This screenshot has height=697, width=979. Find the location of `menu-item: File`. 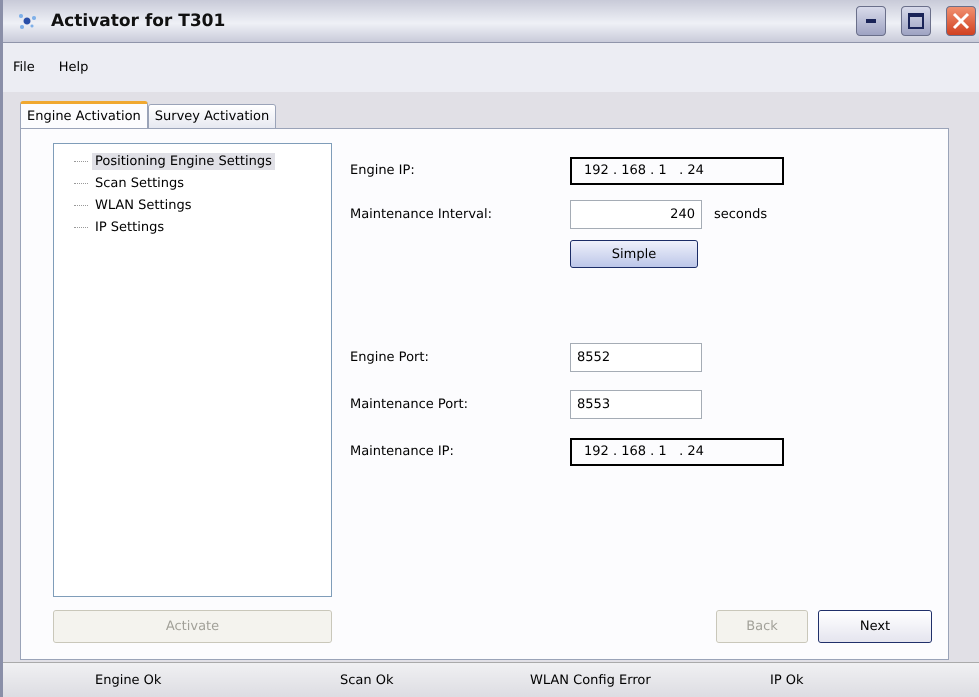

menu-item: File is located at coordinates (24, 67).